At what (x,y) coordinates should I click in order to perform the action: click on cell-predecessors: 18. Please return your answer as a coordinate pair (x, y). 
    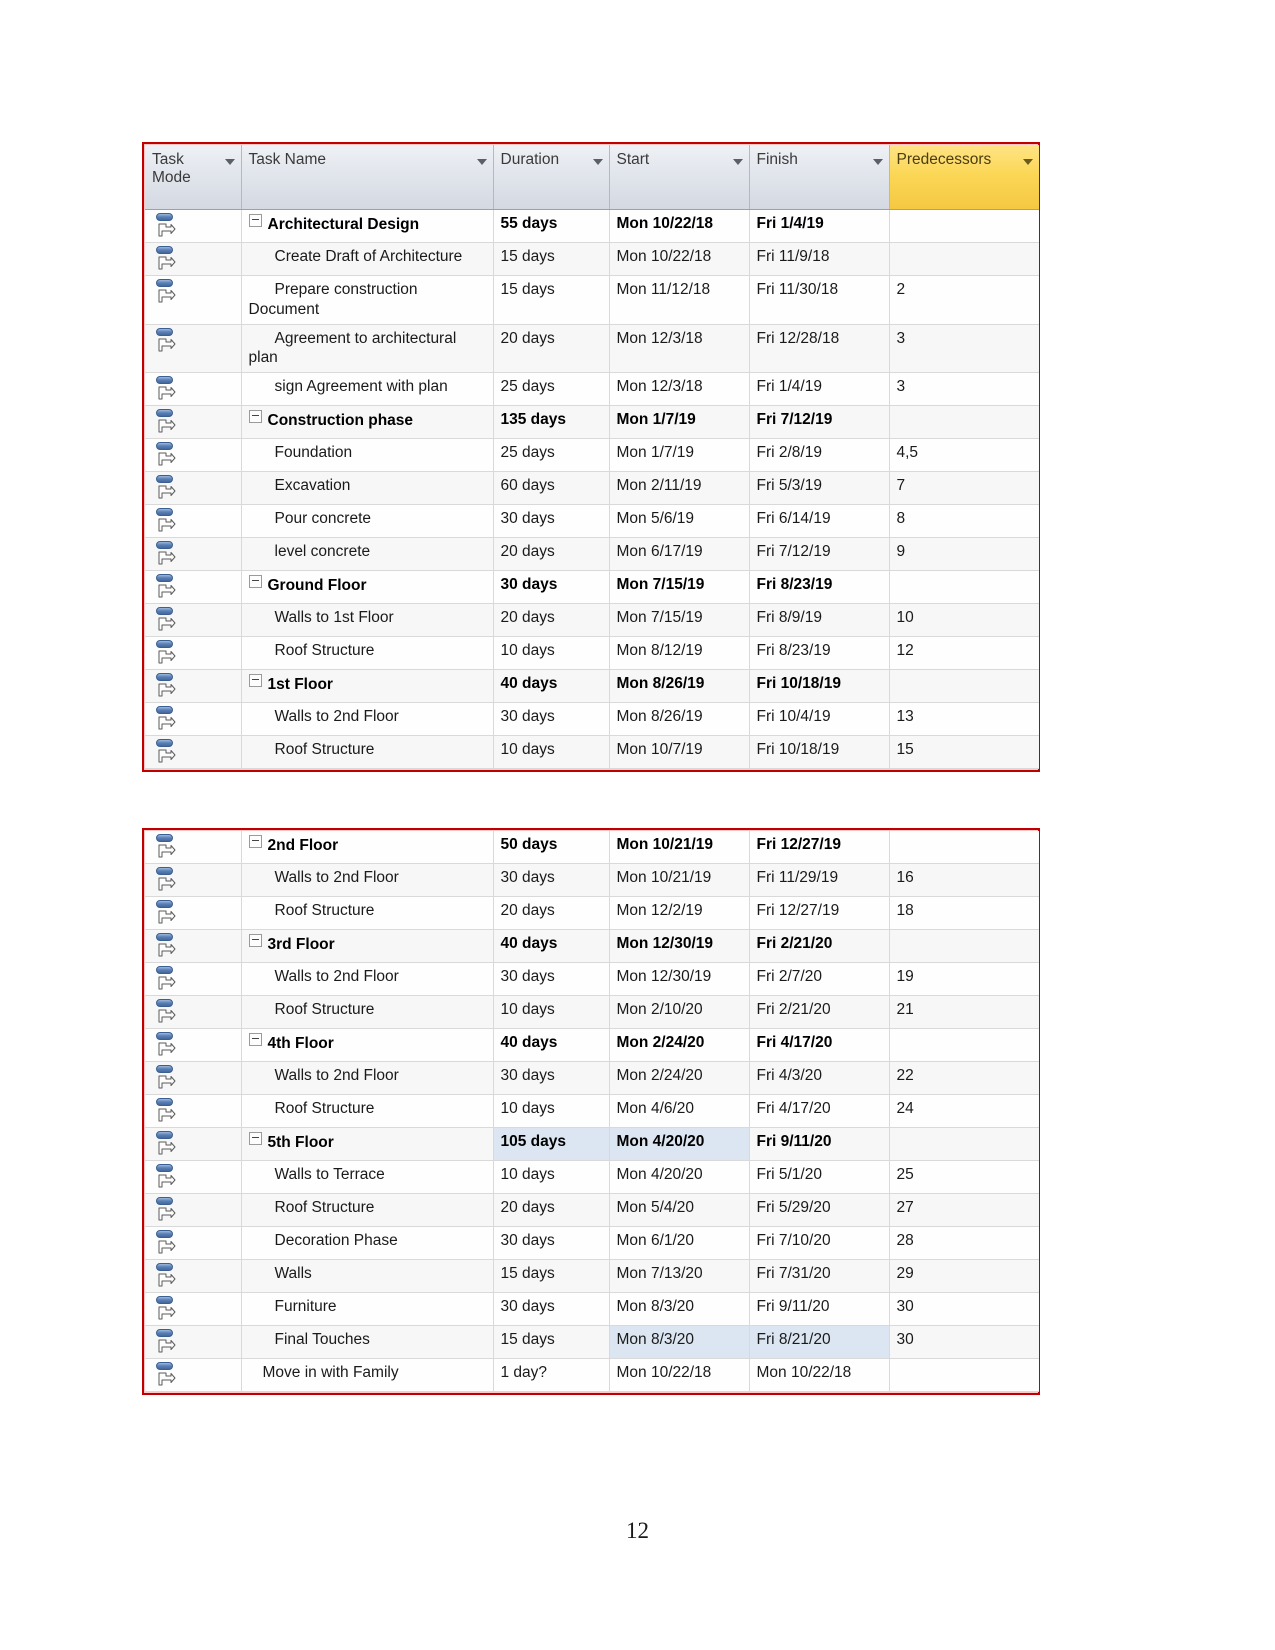
    Looking at the image, I should click on (964, 913).